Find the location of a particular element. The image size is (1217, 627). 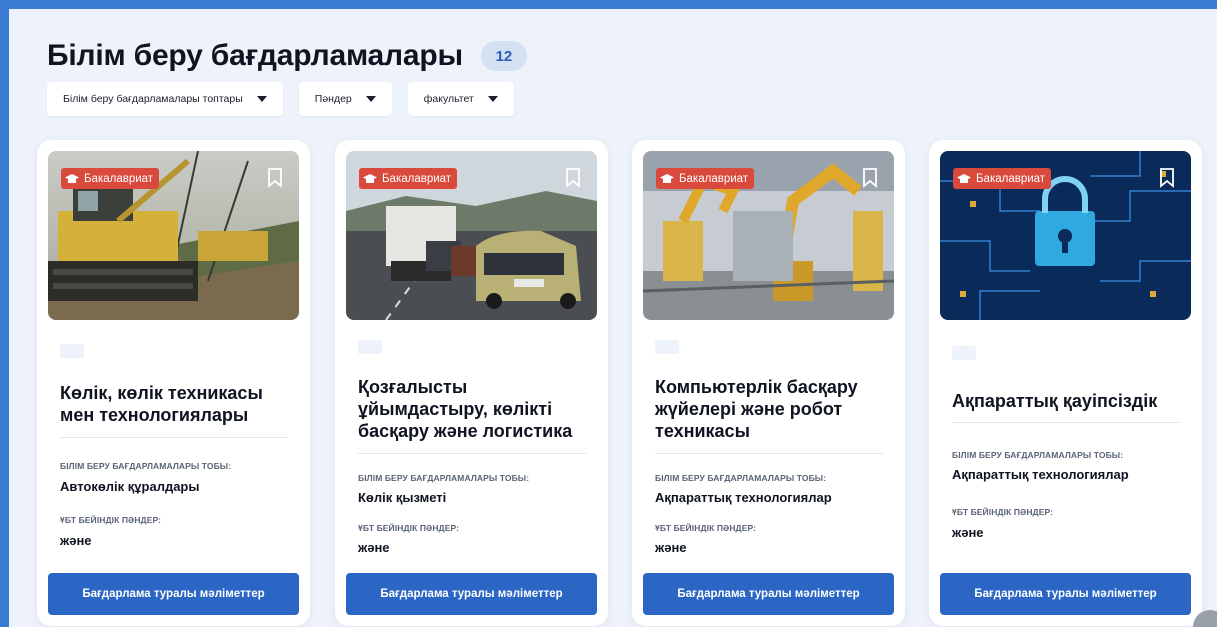

filter-label: Білім беру бағдарламалары топтары is located at coordinates (153, 99).